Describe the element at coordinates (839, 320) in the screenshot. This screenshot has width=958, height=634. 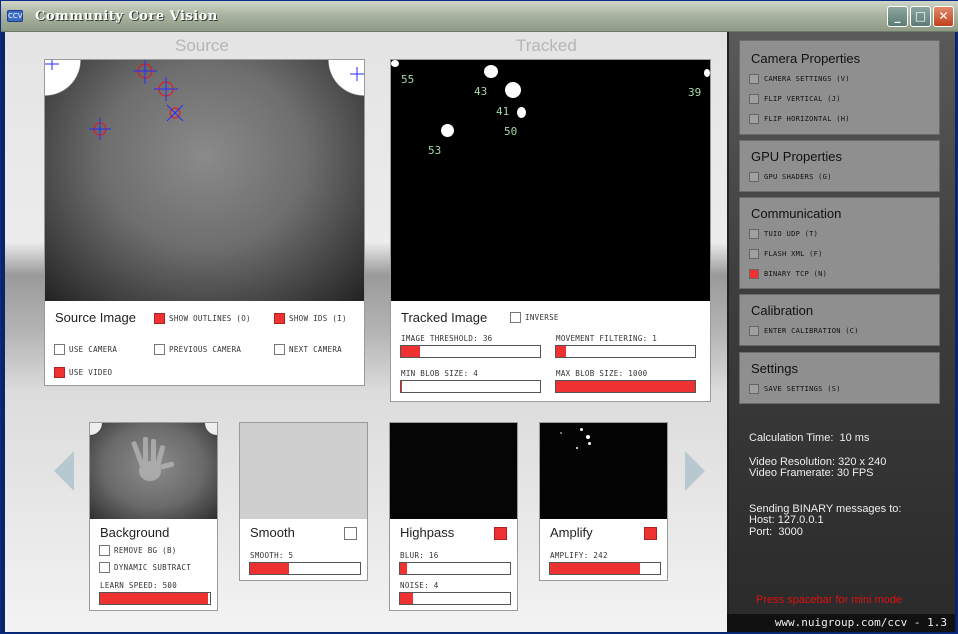
I see `calibration-panel: Calibration Enter Calibration (C)` at that location.